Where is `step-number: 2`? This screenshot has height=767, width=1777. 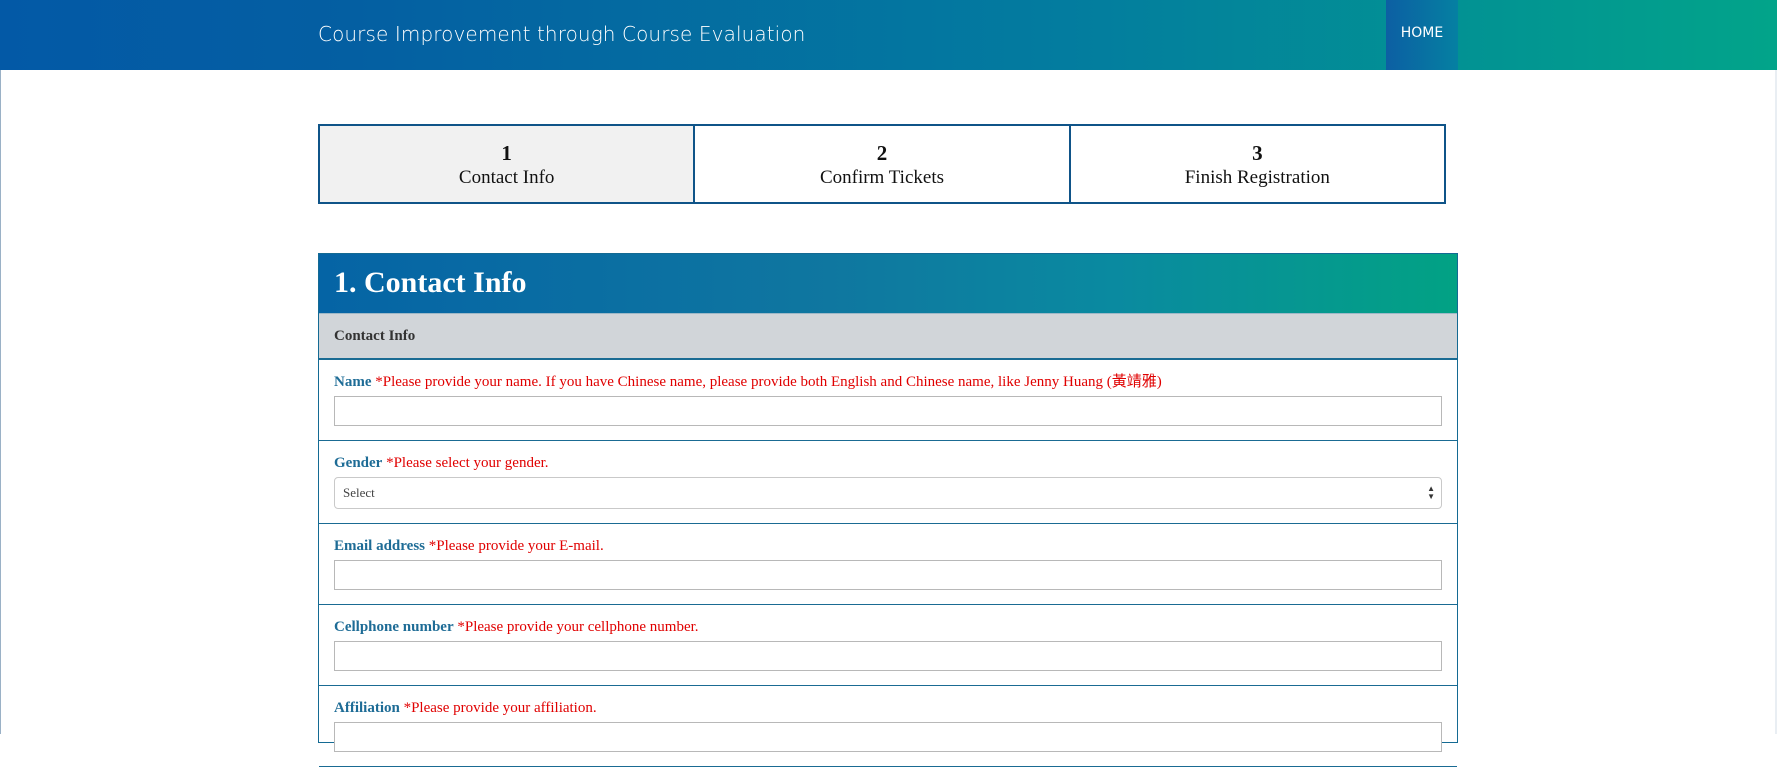
step-number: 2 is located at coordinates (882, 153).